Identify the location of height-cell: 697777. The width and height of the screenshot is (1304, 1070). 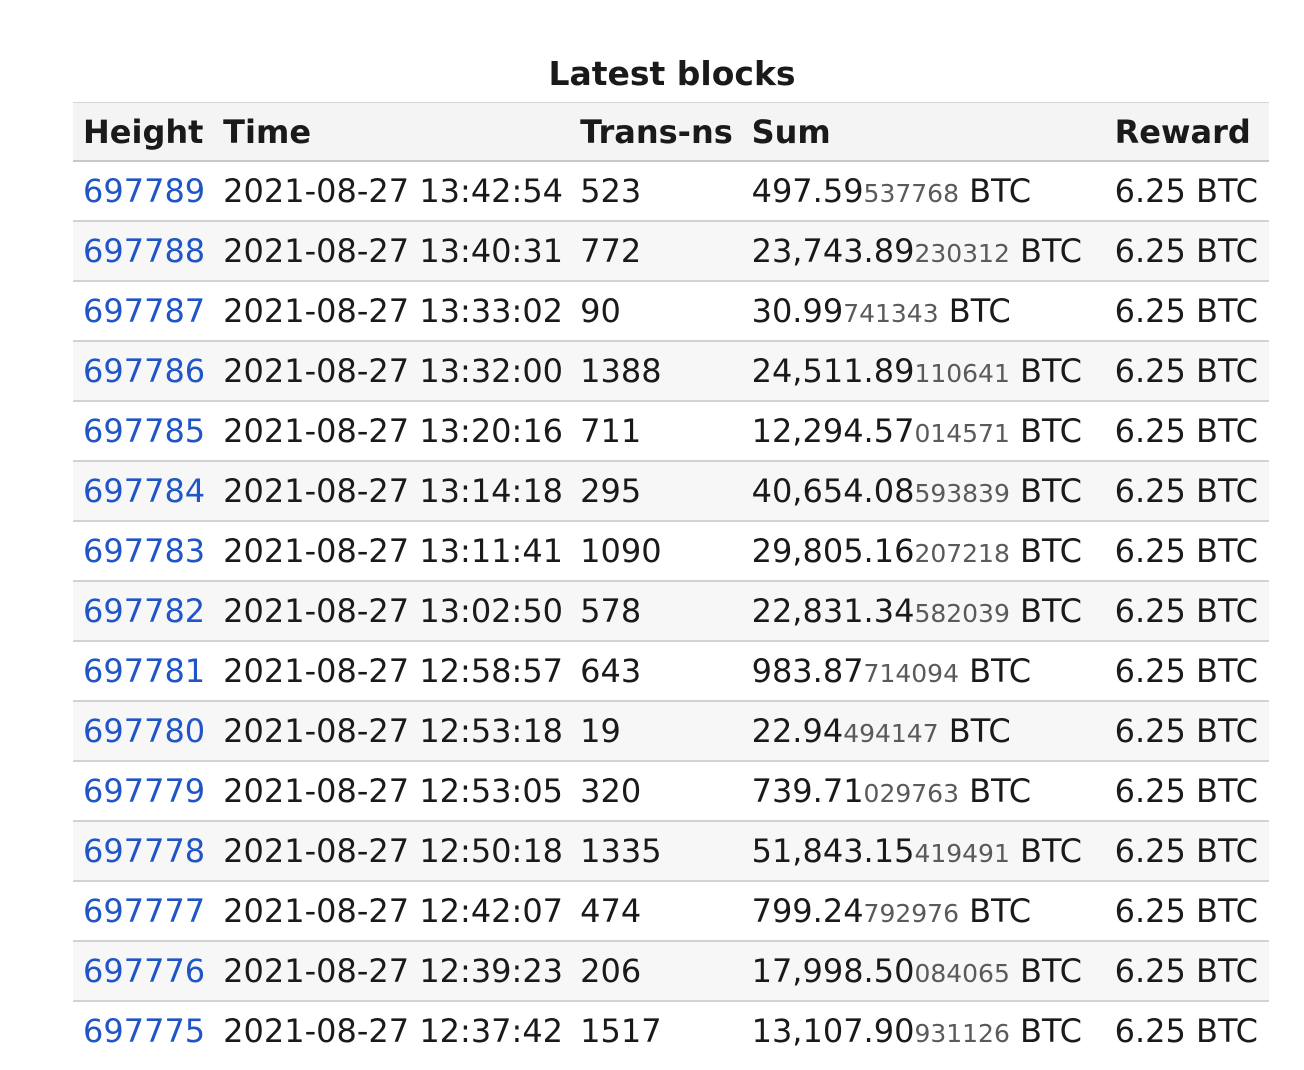
(143, 911).